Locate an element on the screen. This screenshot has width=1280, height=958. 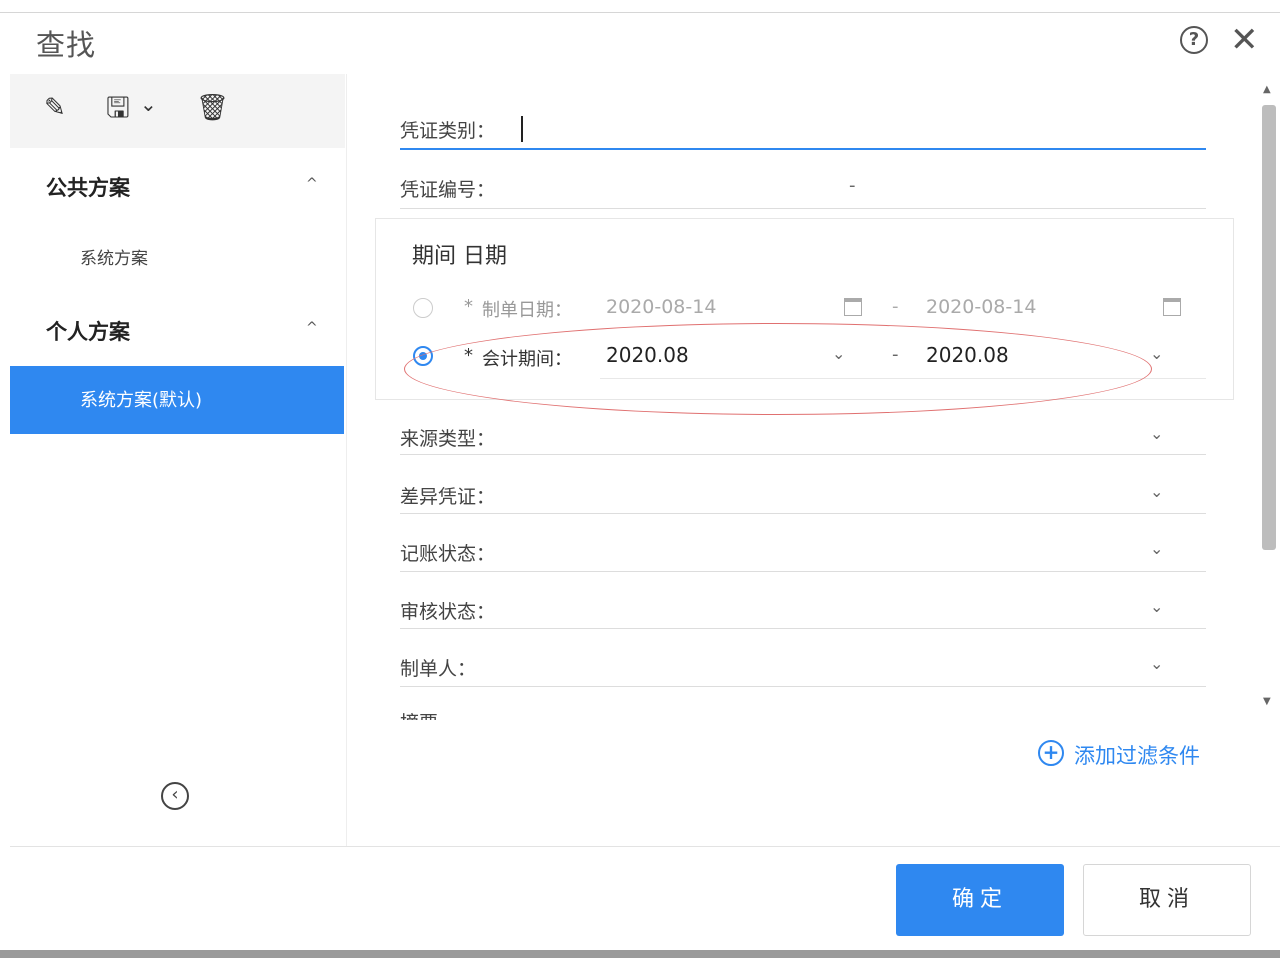
date-to-input: 2020-08-14 is located at coordinates (981, 307).